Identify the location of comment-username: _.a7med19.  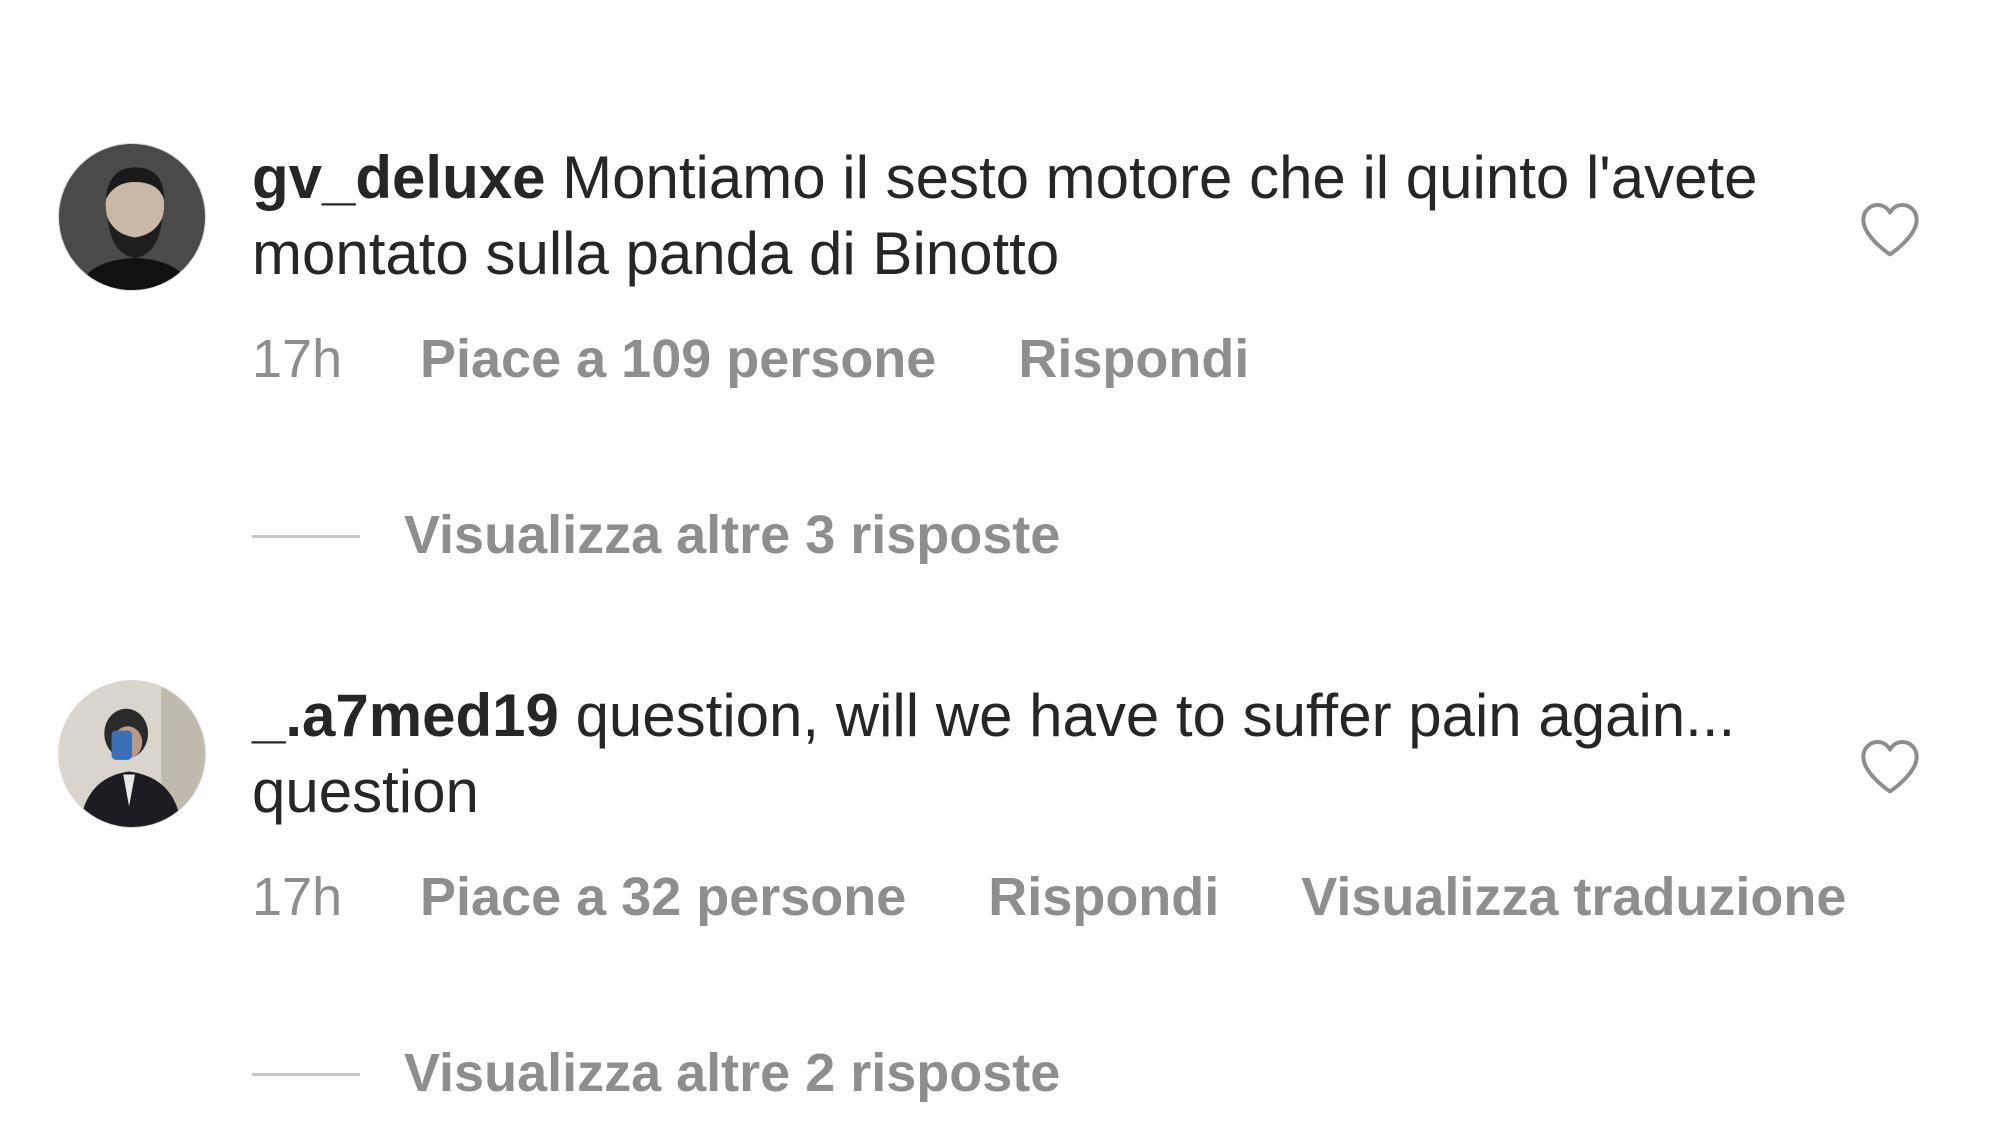
(405, 715).